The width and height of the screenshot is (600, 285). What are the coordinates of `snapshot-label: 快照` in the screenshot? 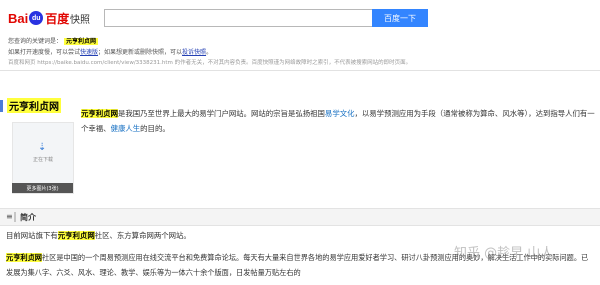 It's located at (80, 20).